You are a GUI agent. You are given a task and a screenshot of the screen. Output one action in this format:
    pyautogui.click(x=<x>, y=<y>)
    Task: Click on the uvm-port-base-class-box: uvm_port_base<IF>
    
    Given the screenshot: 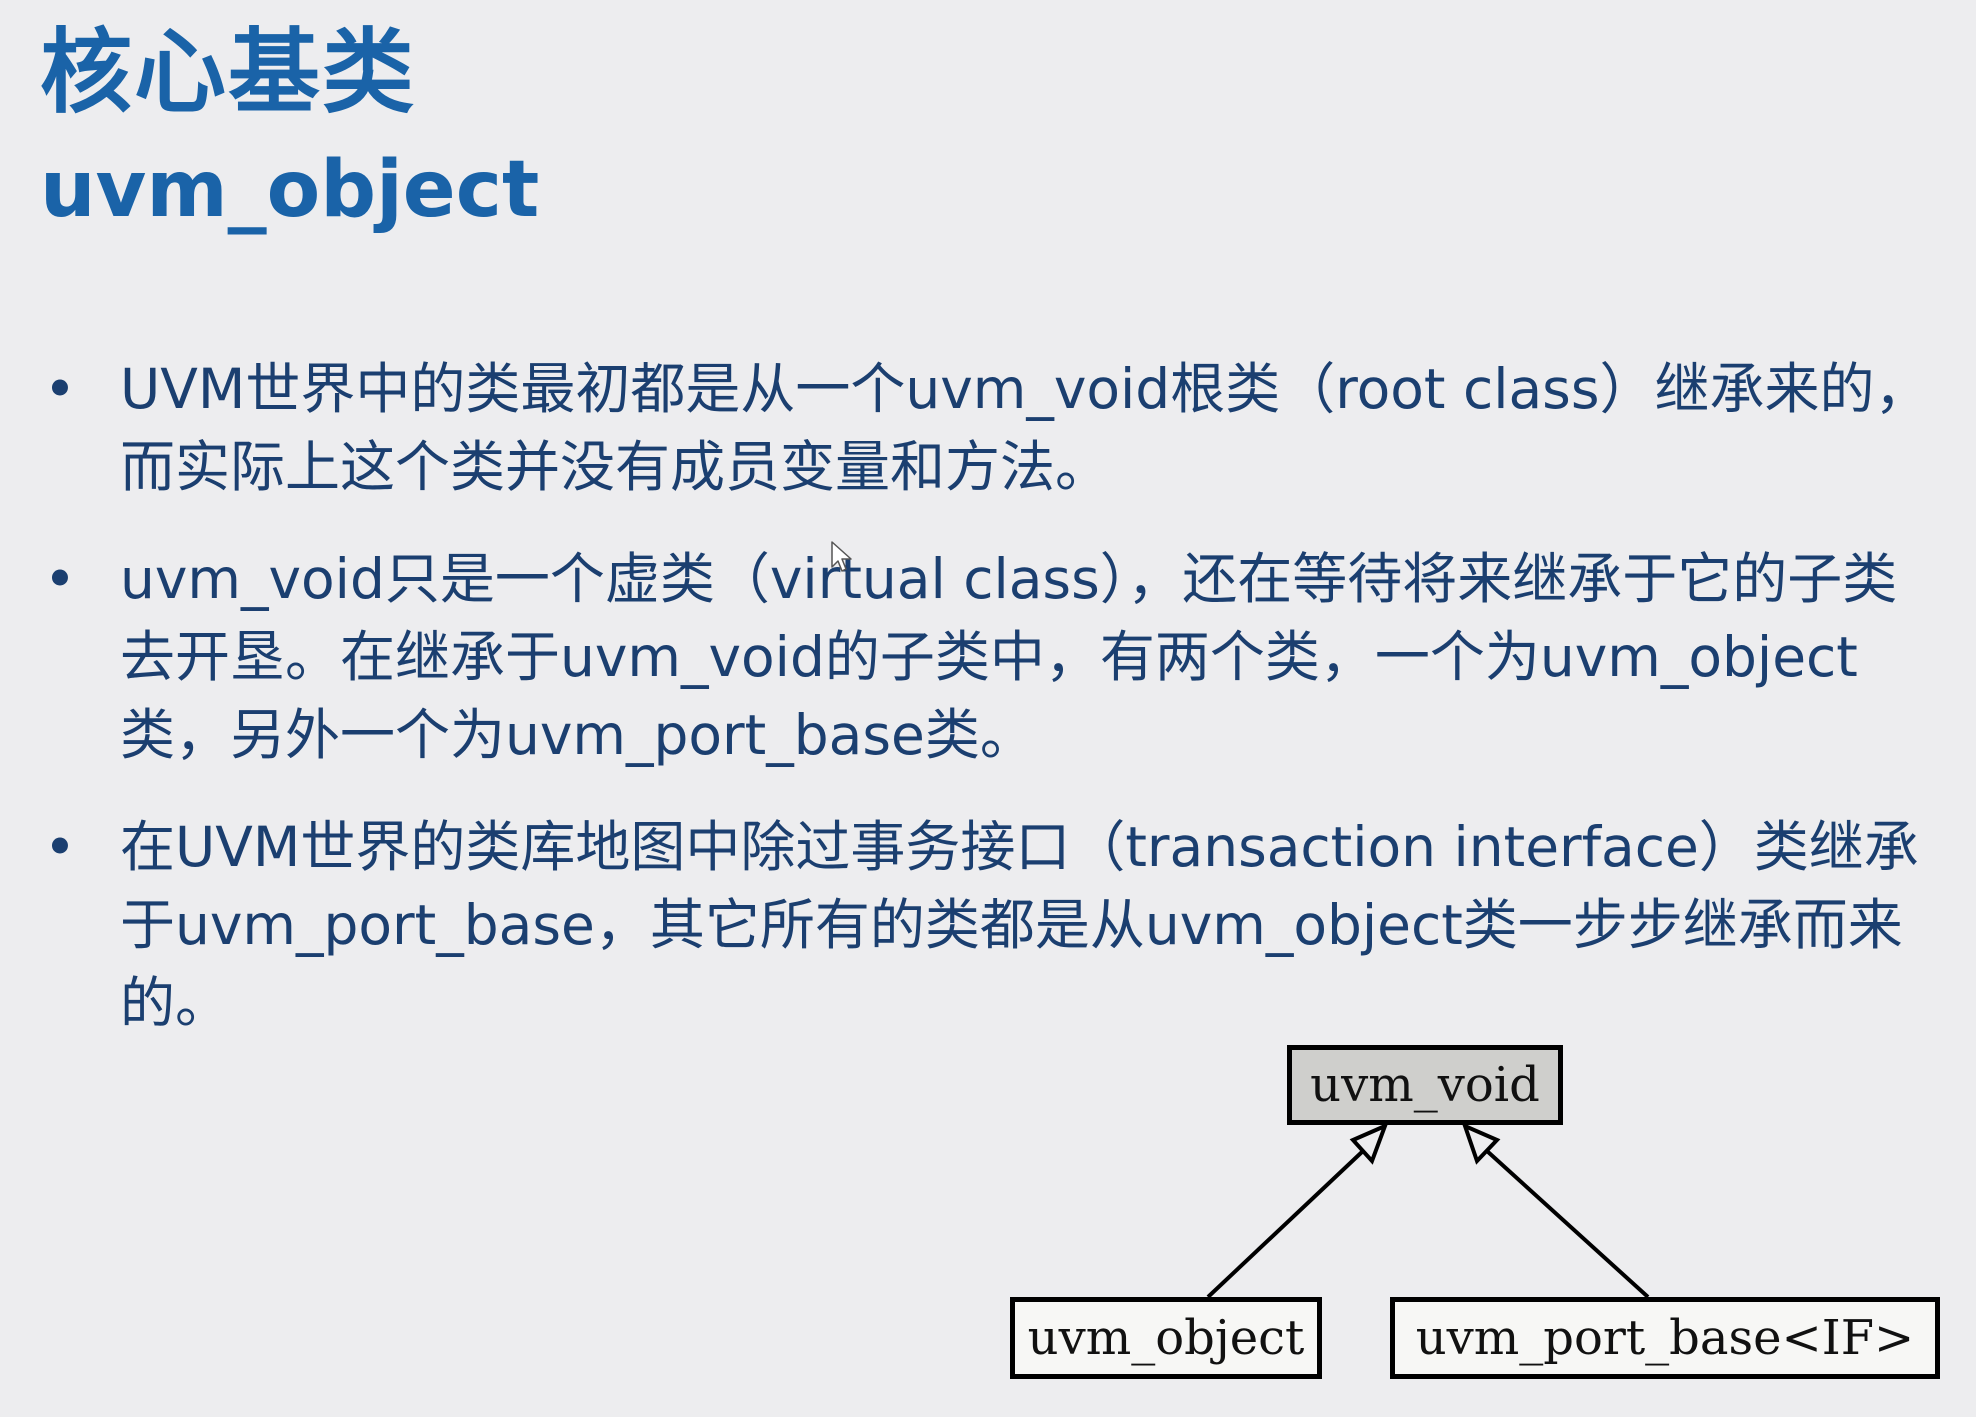 What is the action you would take?
    pyautogui.click(x=1665, y=1338)
    